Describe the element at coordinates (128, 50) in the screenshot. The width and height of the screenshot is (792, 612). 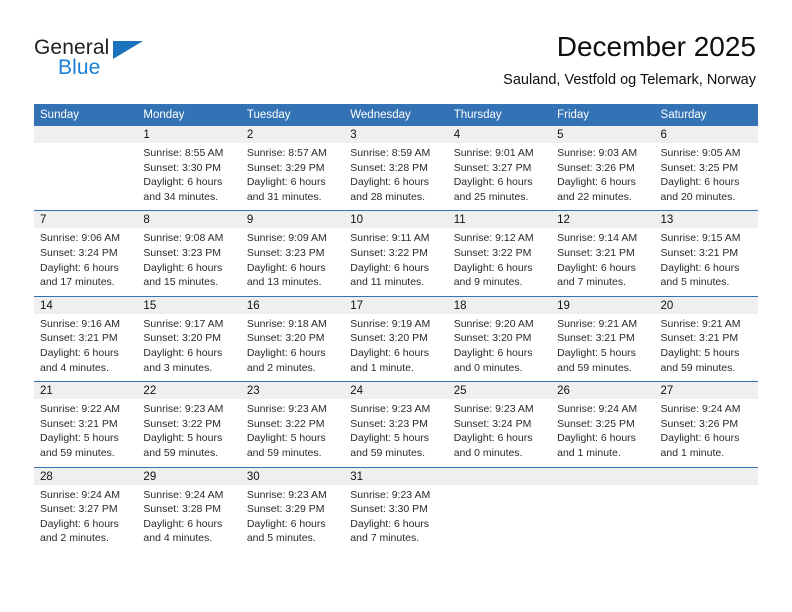
I see `triangle-icon` at that location.